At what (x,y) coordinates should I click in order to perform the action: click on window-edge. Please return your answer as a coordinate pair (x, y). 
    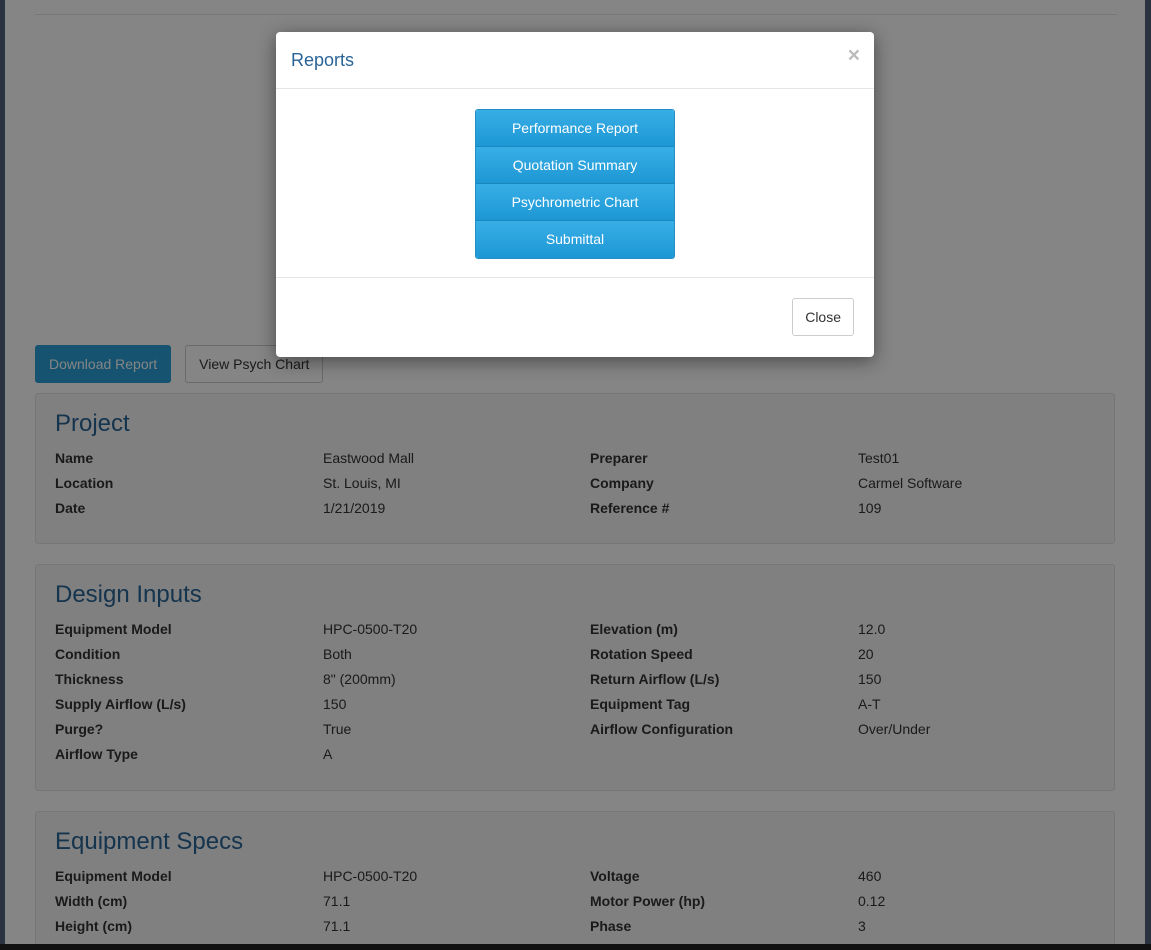
    Looking at the image, I should click on (2, 472).